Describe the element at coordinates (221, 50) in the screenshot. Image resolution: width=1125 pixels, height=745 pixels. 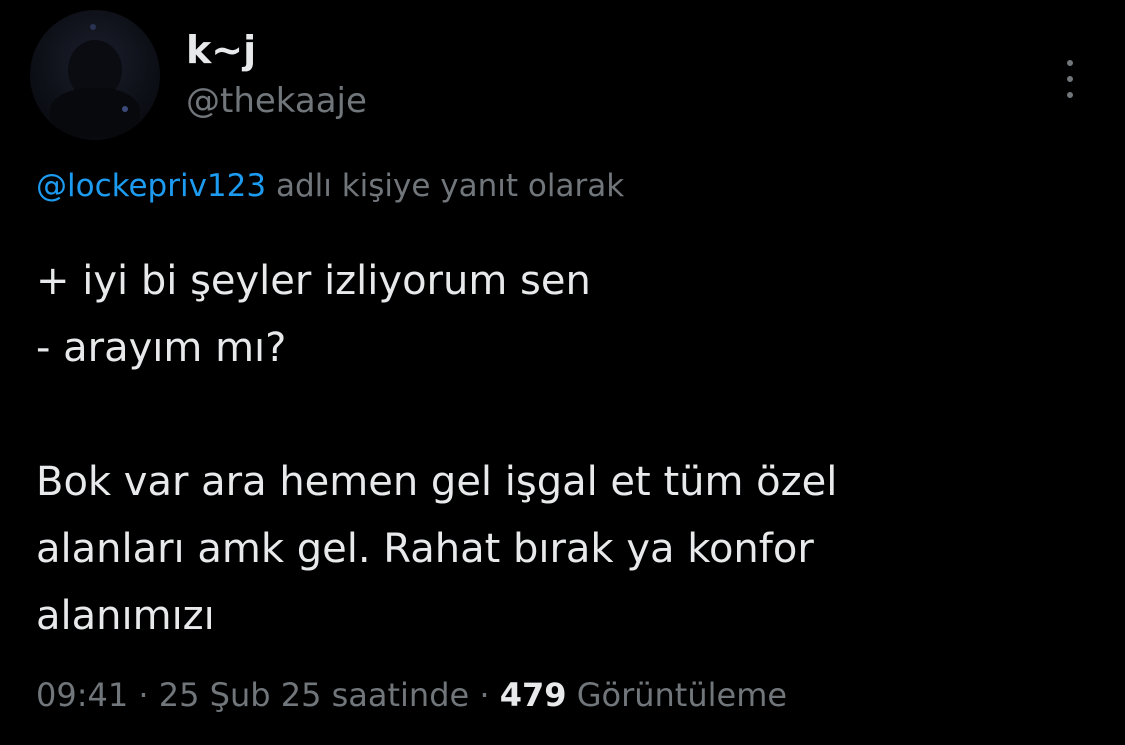
I see `author-display-name: k~j` at that location.